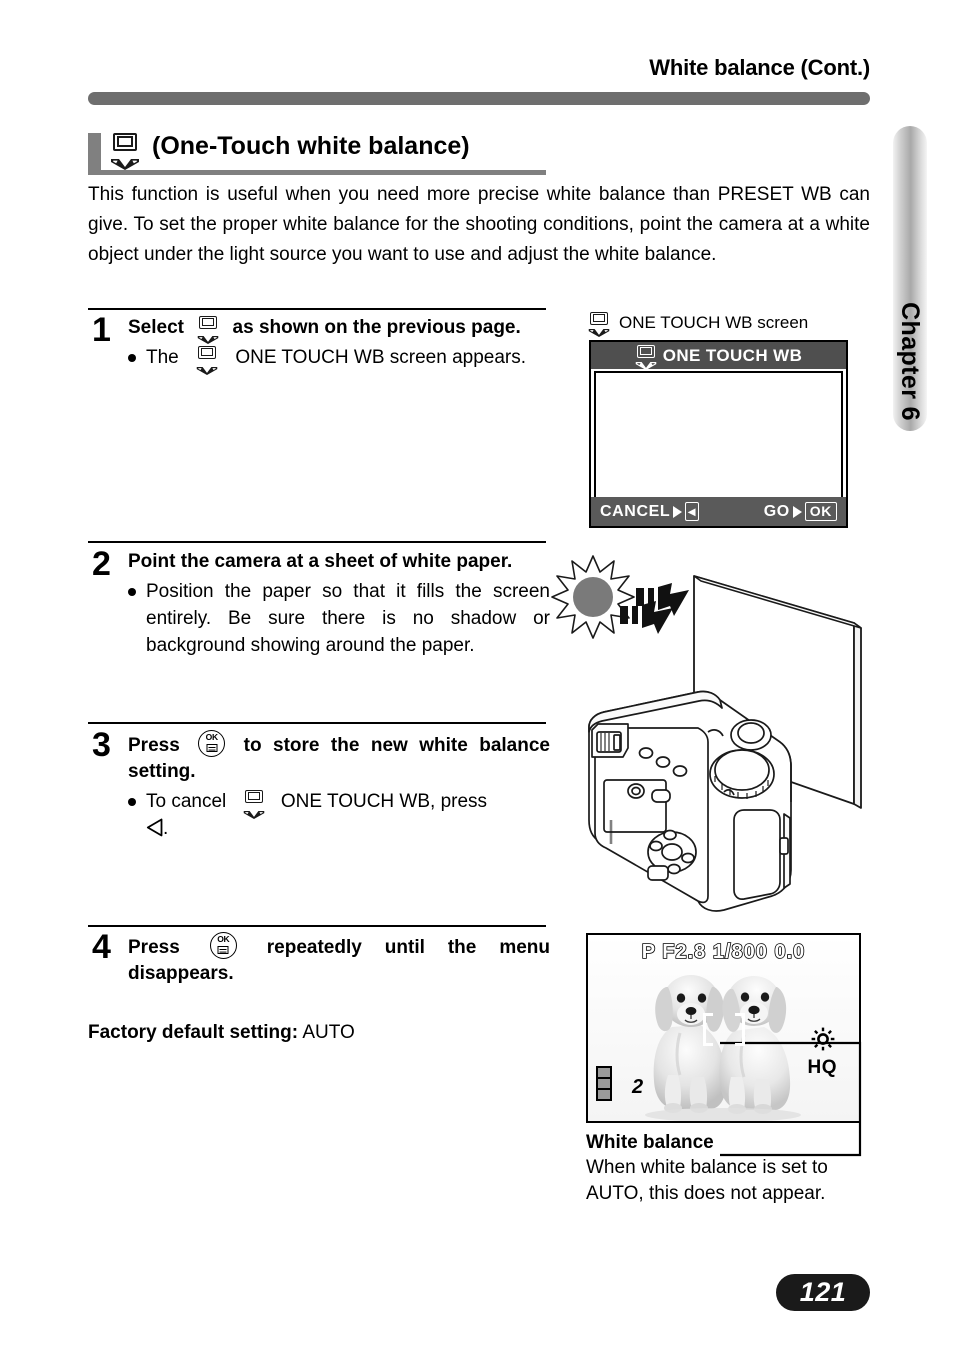 This screenshot has width=954, height=1346. I want to click on image-quality-badge: HQ, so click(822, 1067).